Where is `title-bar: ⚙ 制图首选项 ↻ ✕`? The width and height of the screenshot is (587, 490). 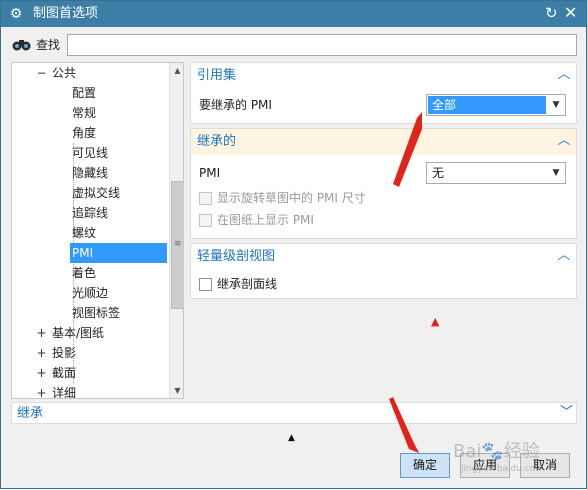 title-bar: ⚙ 制图首选项 ↻ ✕ is located at coordinates (293, 14).